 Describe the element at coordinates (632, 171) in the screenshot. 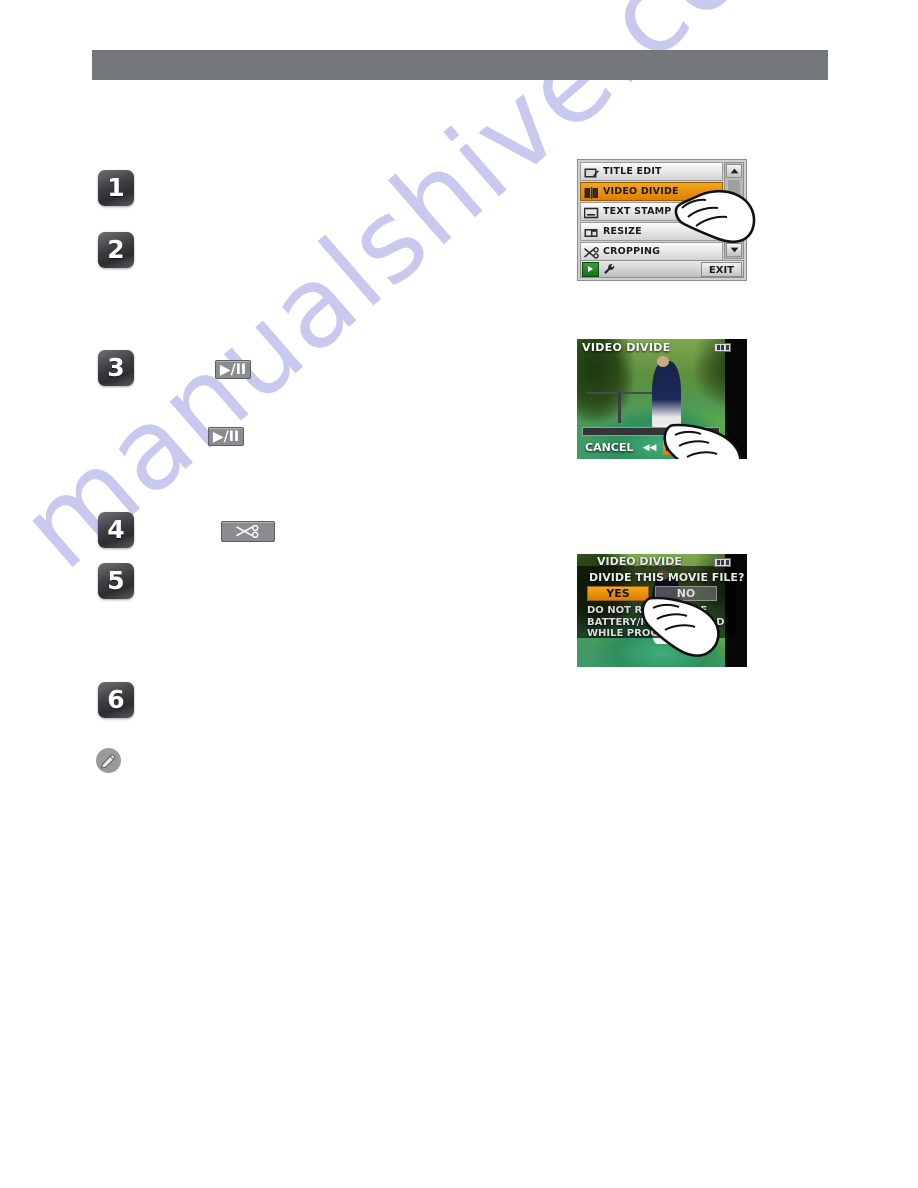

I see `menu-item-label: TITLE EDIT` at that location.